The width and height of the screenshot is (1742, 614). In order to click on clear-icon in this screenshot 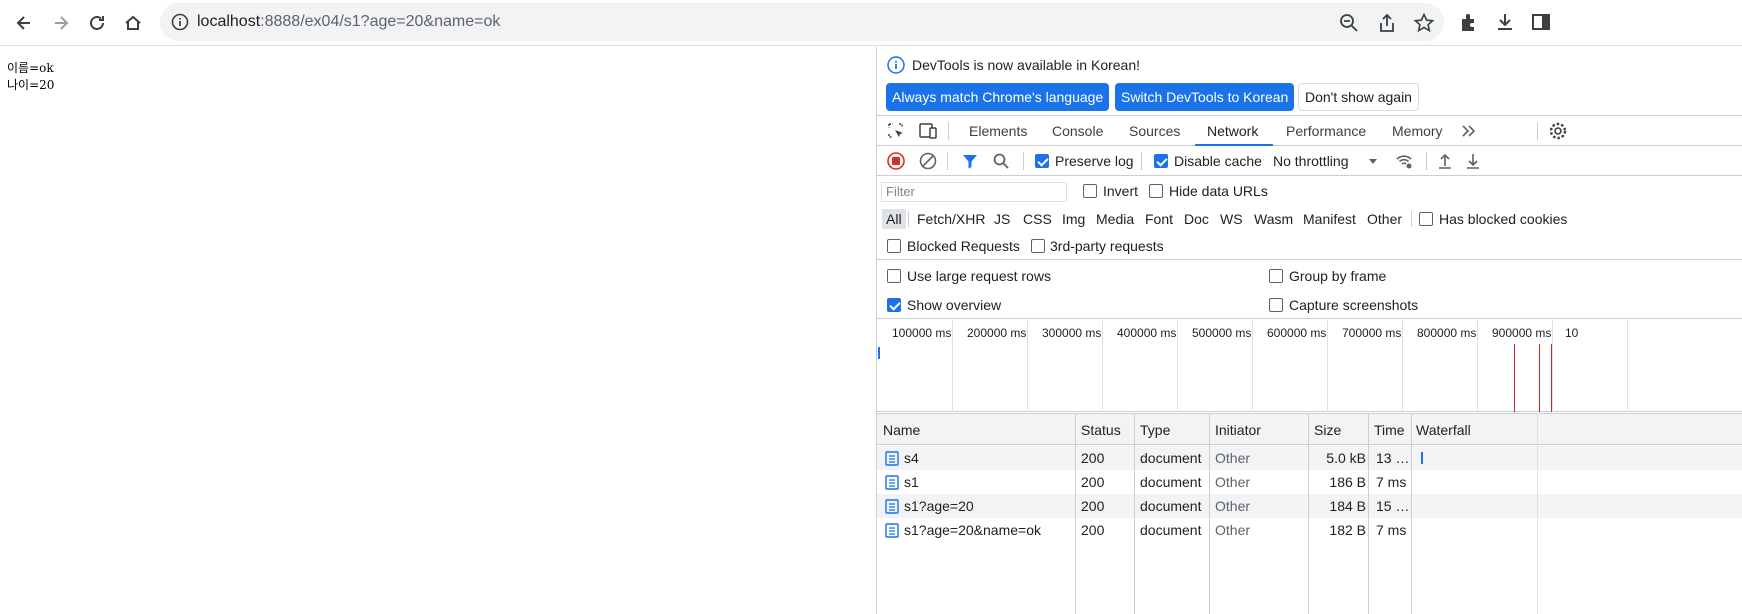, I will do `click(928, 161)`.